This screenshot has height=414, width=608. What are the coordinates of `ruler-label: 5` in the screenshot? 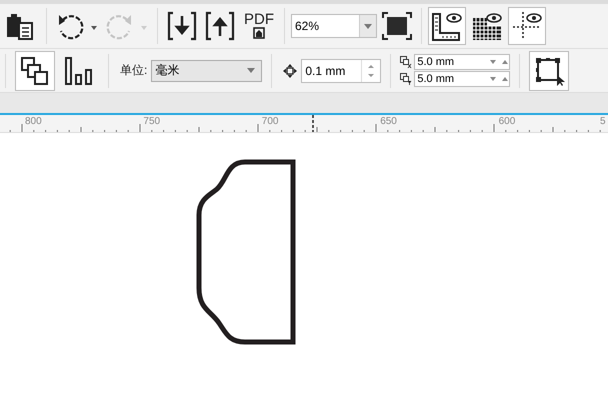 It's located at (603, 121).